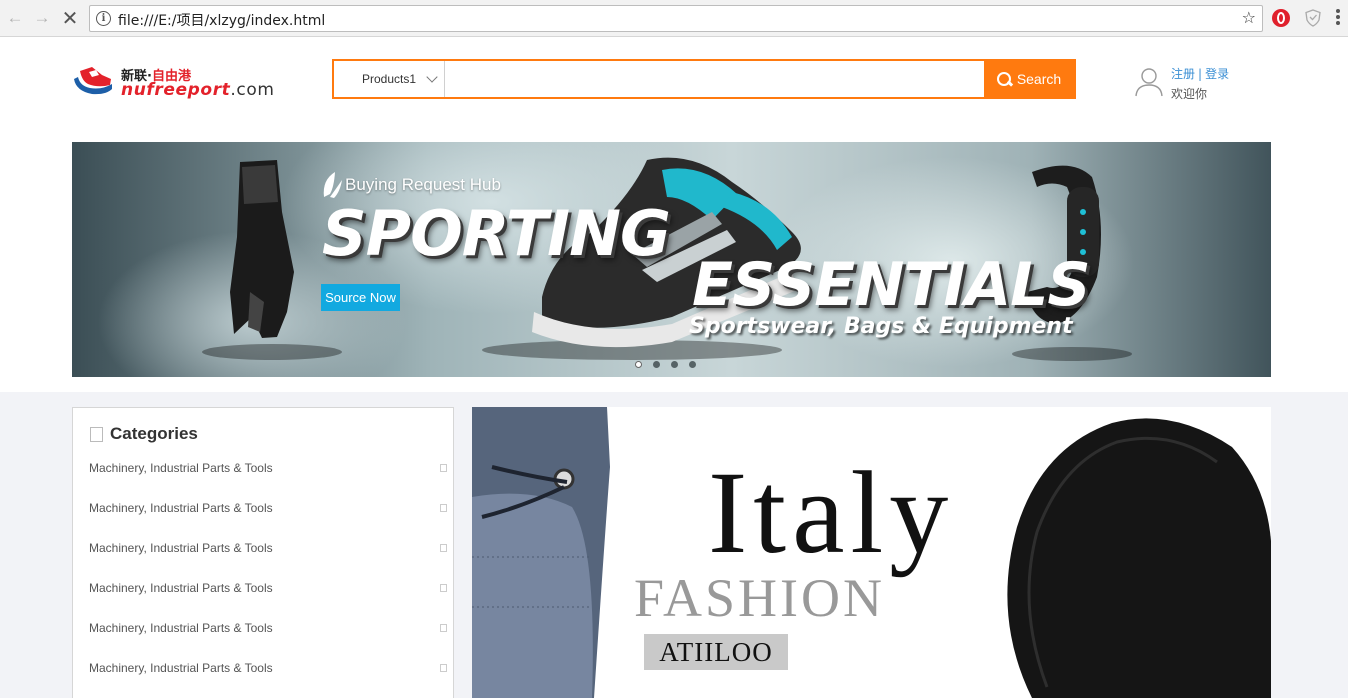 The width and height of the screenshot is (1348, 698). Describe the element at coordinates (831, 512) in the screenshot. I see `promo-headline: Italy` at that location.